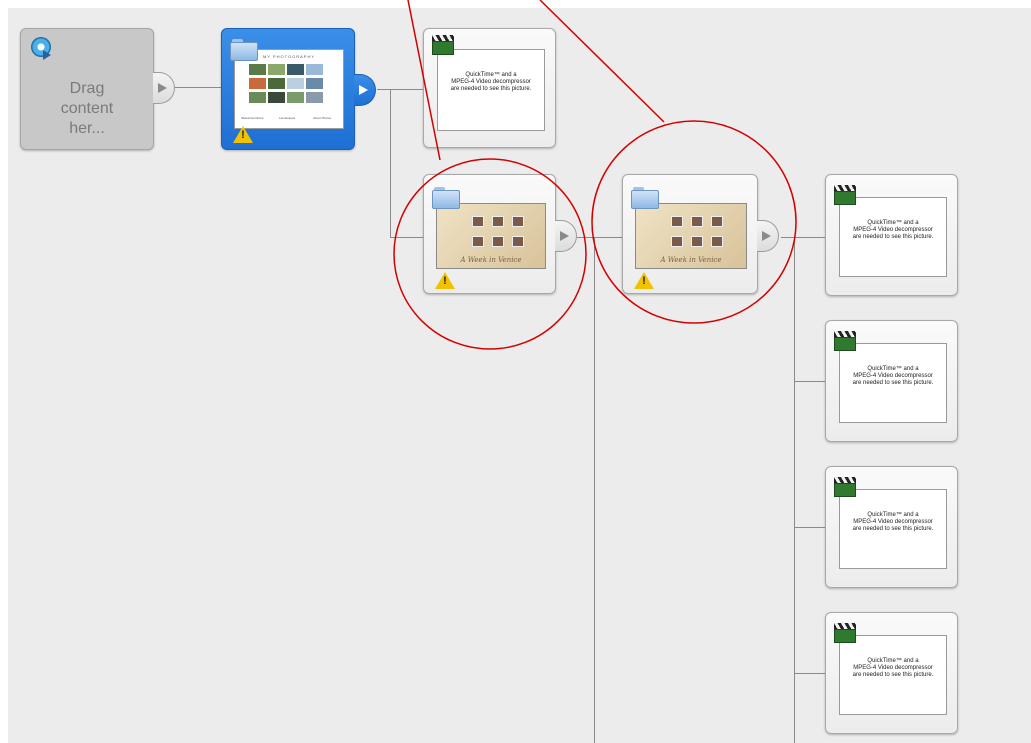 The width and height of the screenshot is (1031, 743). Describe the element at coordinates (41, 48) in the screenshot. I see `dvd-disc-icon` at that location.